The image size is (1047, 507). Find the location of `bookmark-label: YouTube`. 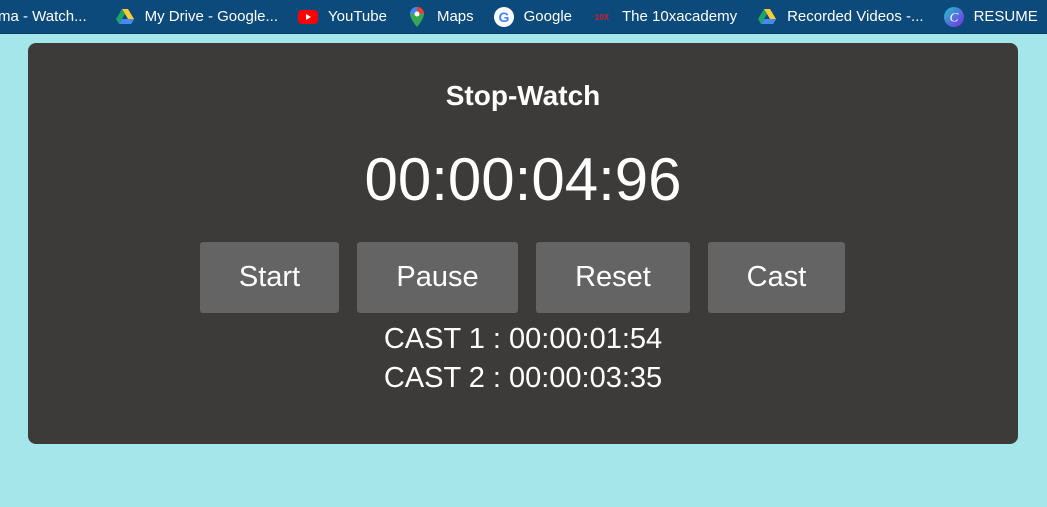

bookmark-label: YouTube is located at coordinates (357, 16).